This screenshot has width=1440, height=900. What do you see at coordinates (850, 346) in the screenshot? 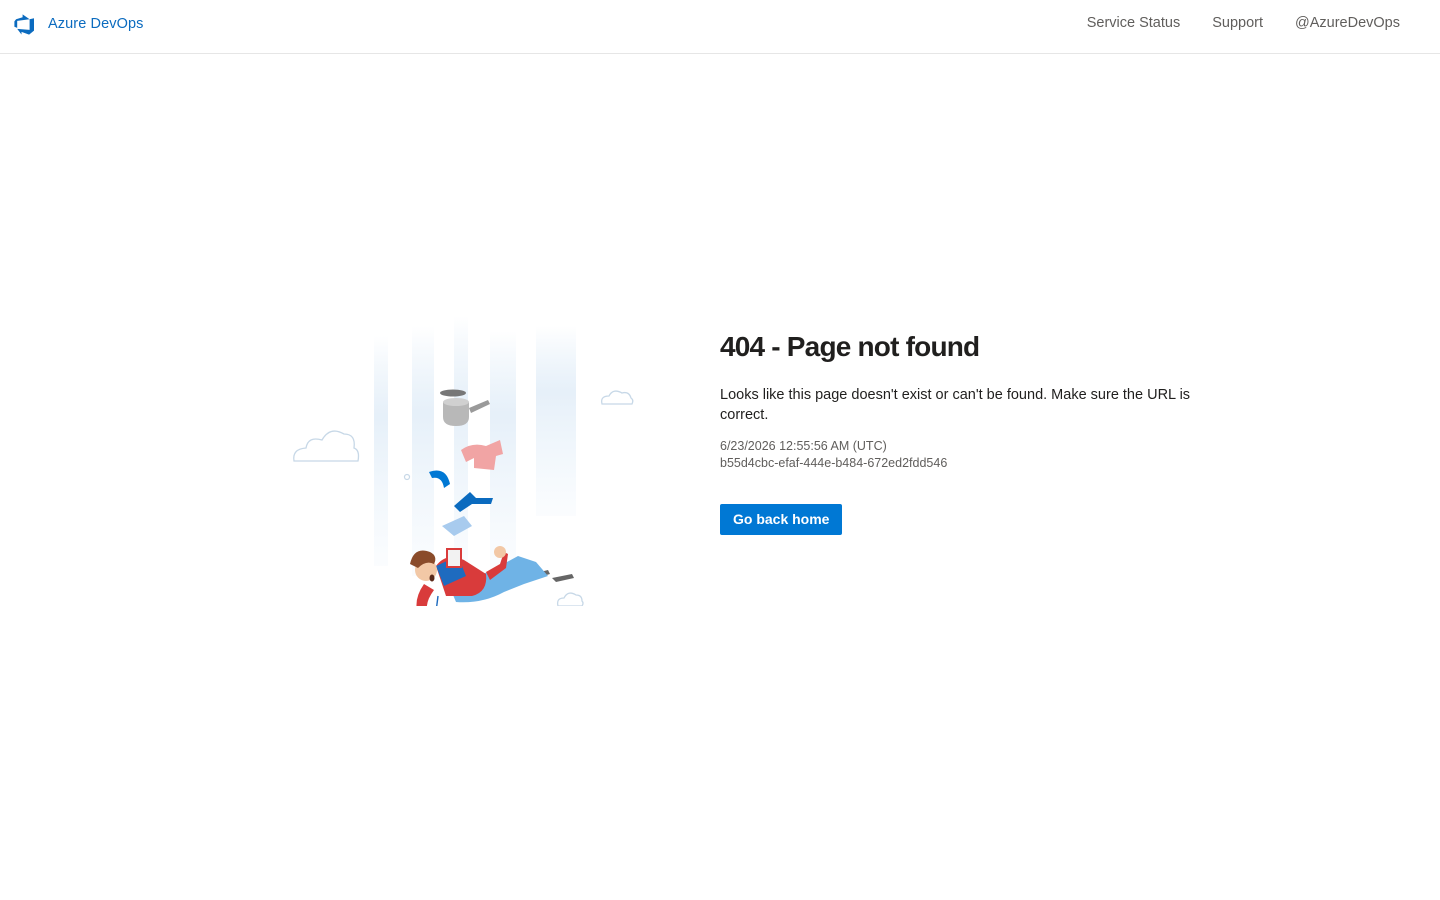
I see `page-title: 404 - Page not found` at bounding box center [850, 346].